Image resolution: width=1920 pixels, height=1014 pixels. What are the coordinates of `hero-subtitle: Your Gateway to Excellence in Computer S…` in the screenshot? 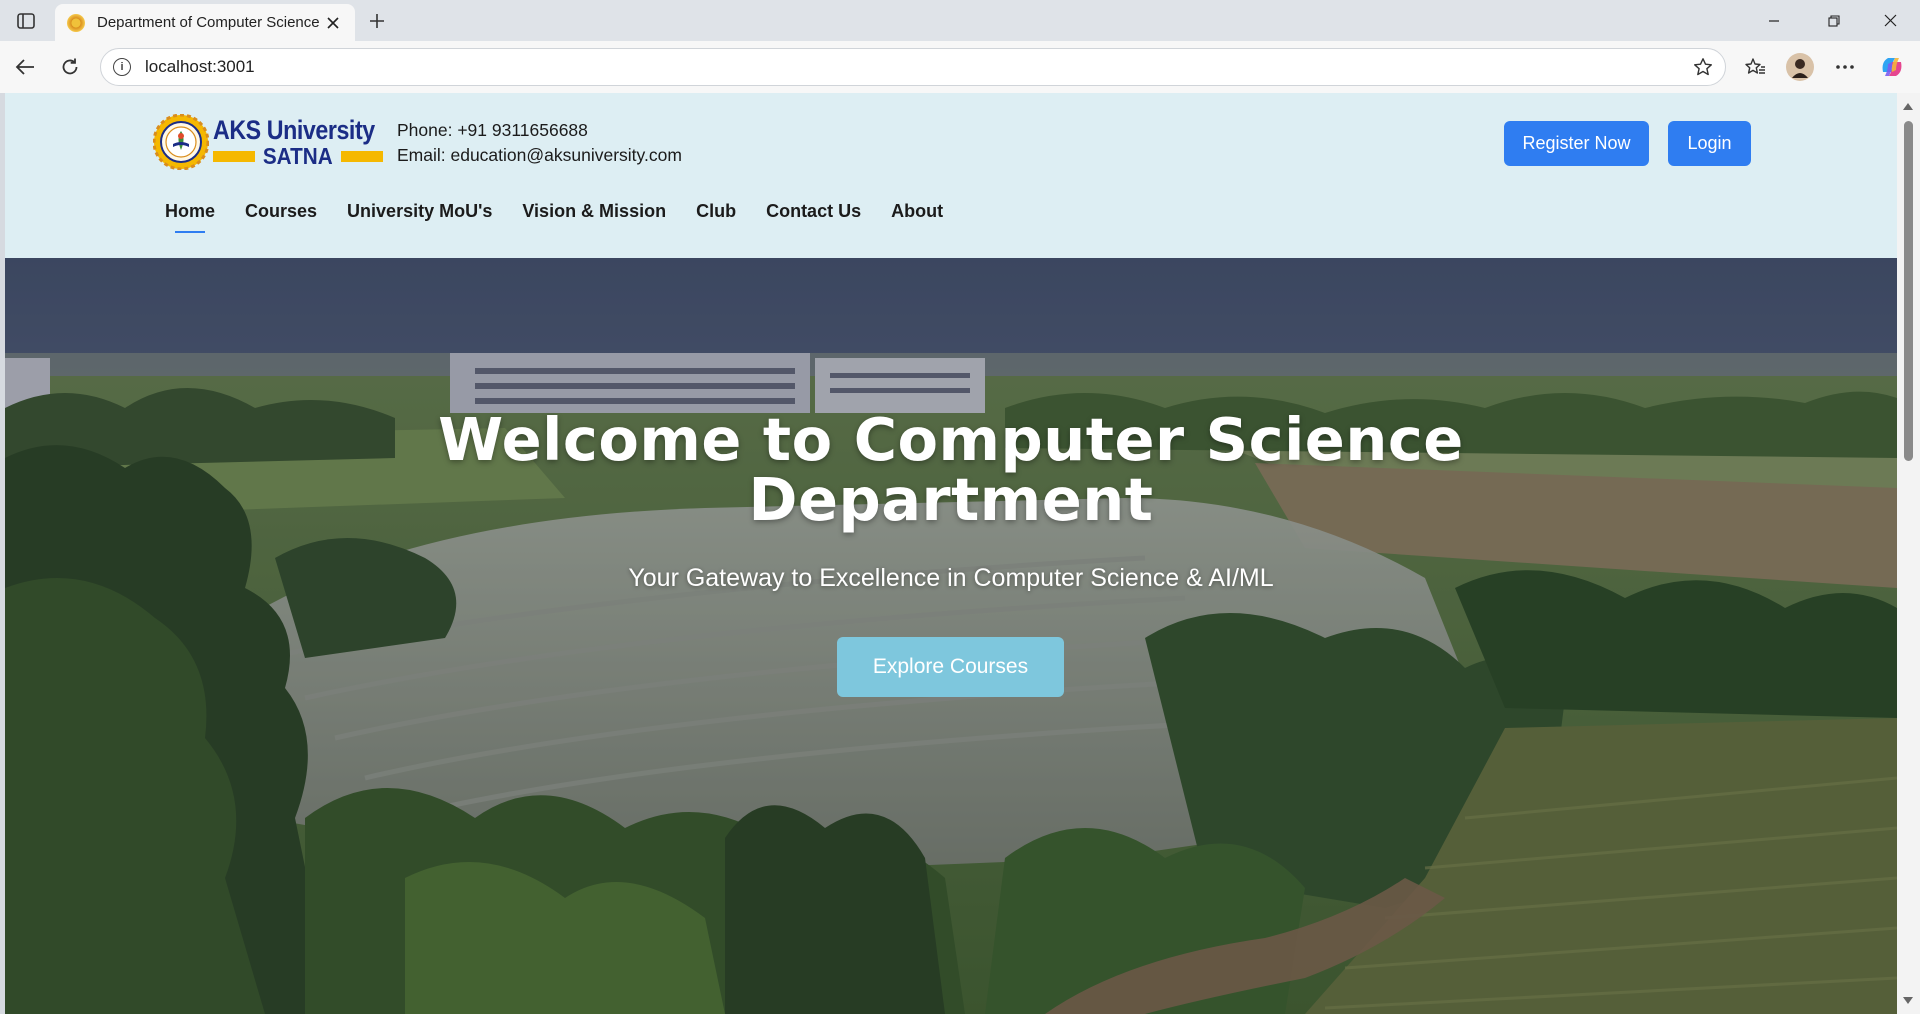 It's located at (951, 578).